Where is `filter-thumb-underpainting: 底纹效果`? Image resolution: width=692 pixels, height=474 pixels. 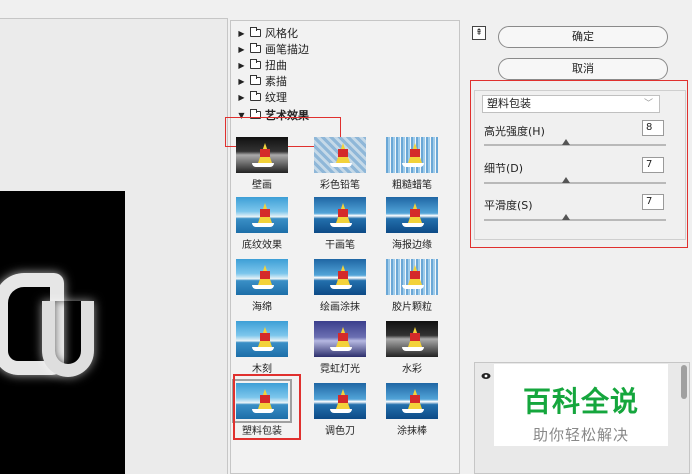 filter-thumb-underpainting: 底纹效果 is located at coordinates (262, 224).